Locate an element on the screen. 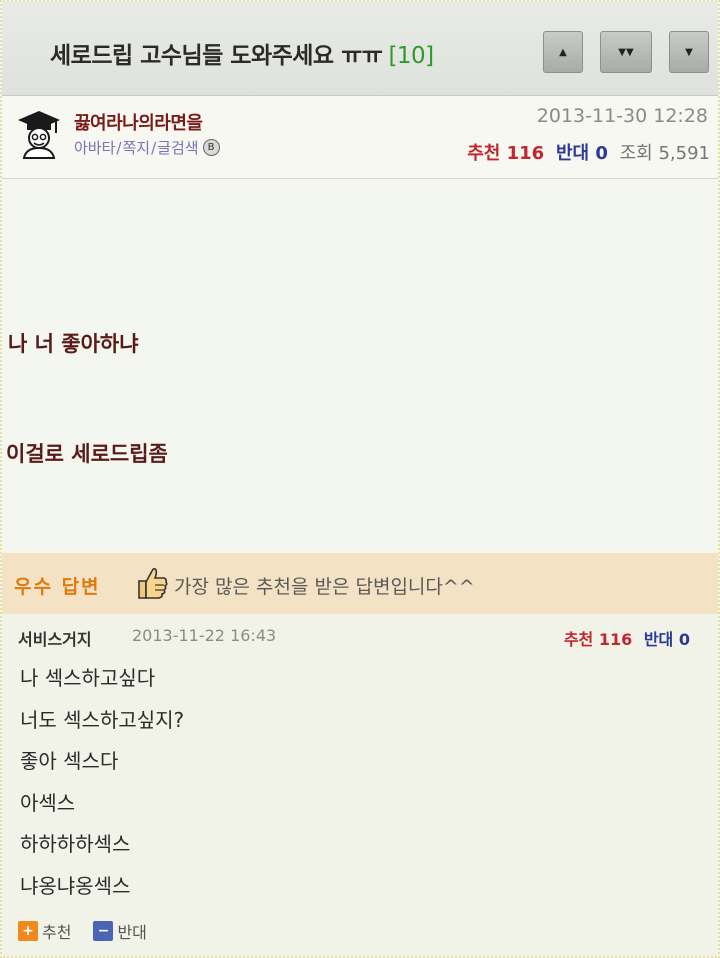 The height and width of the screenshot is (958, 720). post-stats: 추천 116 반대 0 조회 5,591 is located at coordinates (588, 152).